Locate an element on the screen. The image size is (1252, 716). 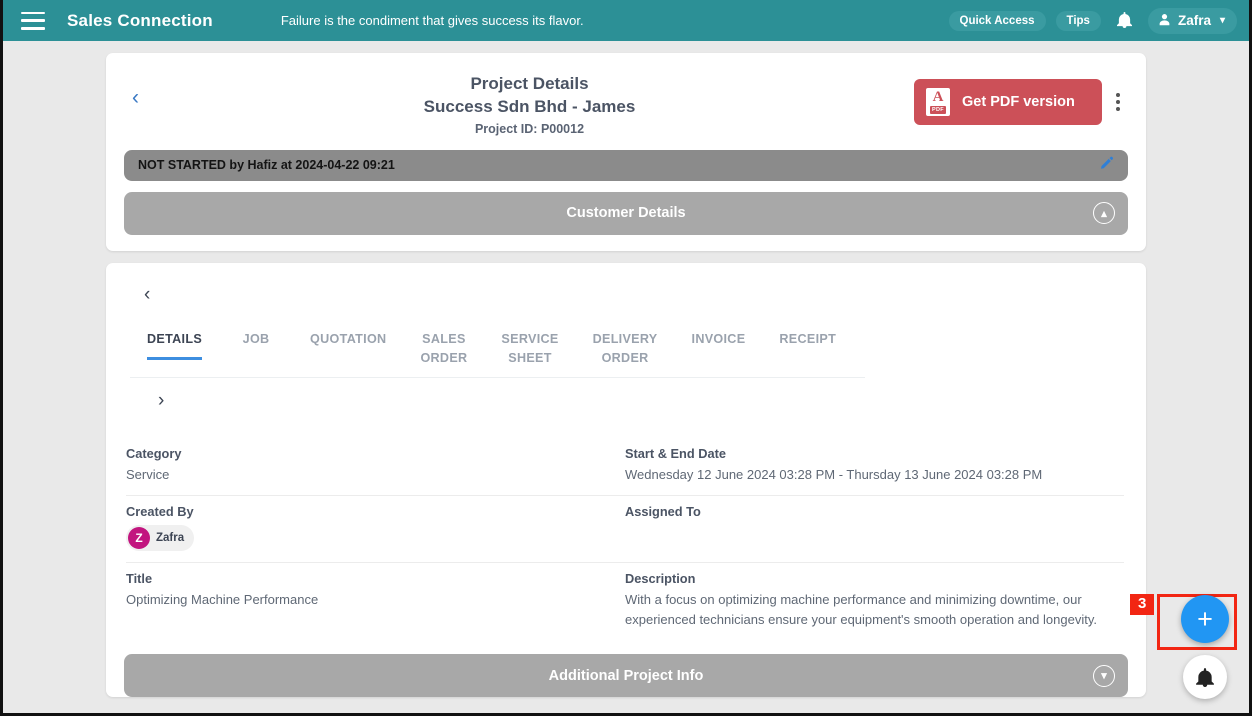
header-actions: A PDF Get PDF version is located at coordinates (1021, 96).